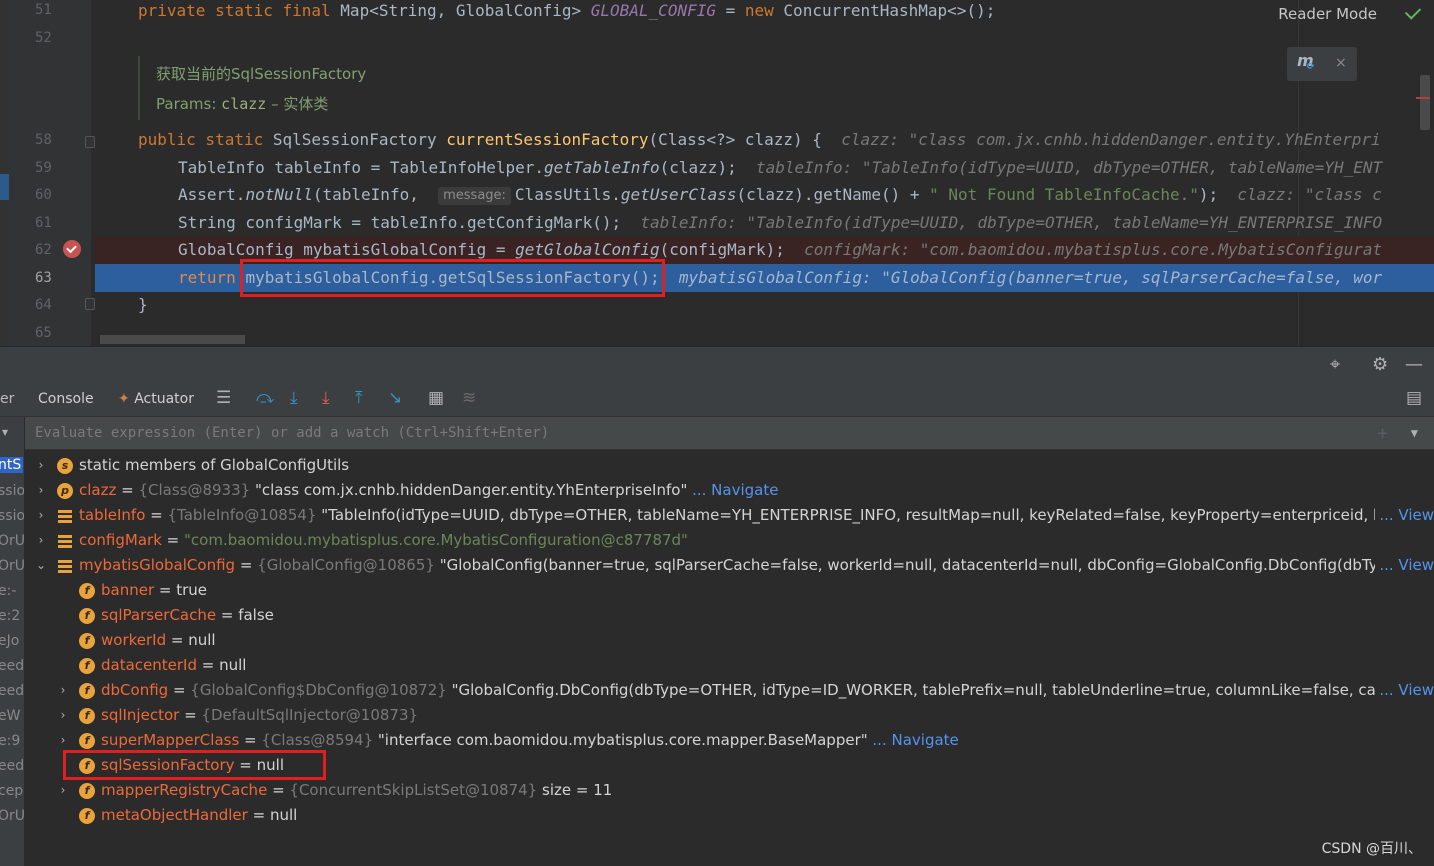  I want to click on show-frames-icon: ☰, so click(223, 398).